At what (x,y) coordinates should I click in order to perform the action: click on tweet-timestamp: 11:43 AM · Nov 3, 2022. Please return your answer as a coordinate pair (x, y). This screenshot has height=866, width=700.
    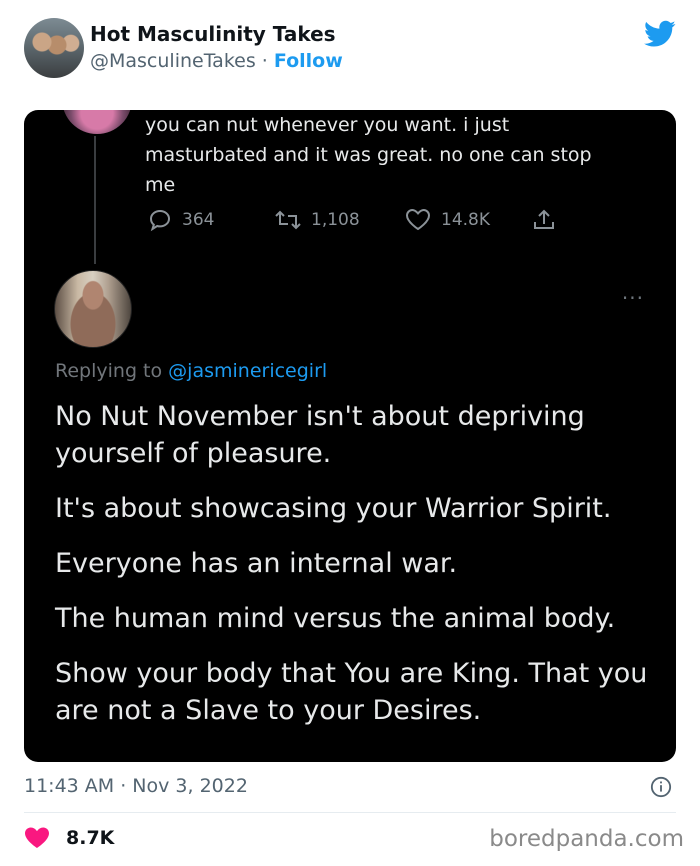
    Looking at the image, I should click on (136, 786).